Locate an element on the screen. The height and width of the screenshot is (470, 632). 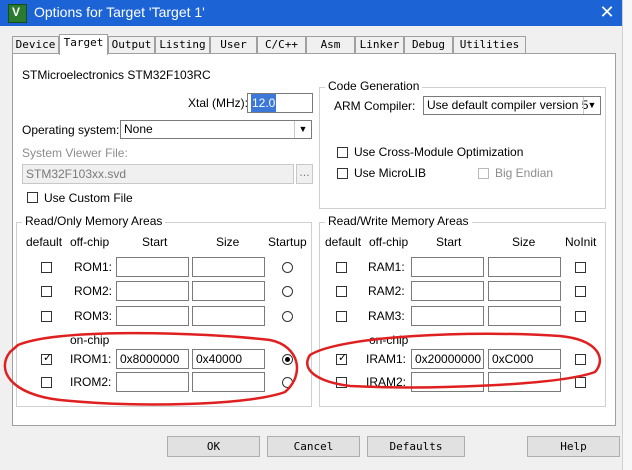
irom-annotation-ellipse is located at coordinates (151, 368).